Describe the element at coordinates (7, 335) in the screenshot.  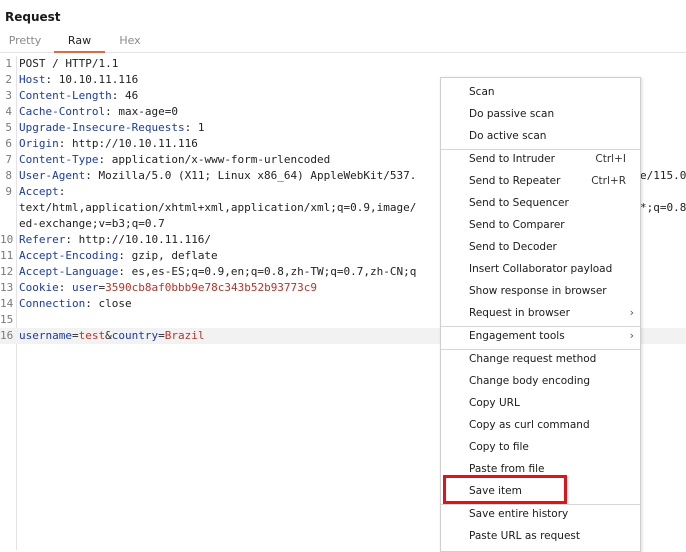
I see `line-number: 16` at that location.